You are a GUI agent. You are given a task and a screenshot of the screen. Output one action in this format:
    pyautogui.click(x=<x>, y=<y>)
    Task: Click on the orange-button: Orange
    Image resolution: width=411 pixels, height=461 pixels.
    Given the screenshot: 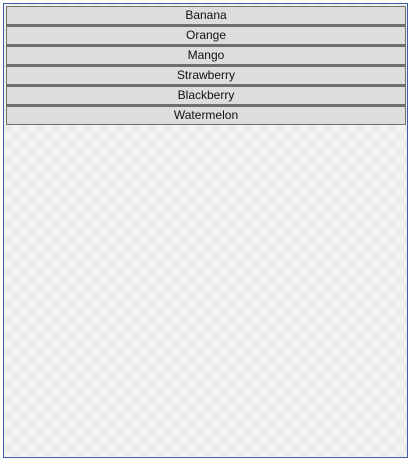 What is the action you would take?
    pyautogui.click(x=206, y=35)
    